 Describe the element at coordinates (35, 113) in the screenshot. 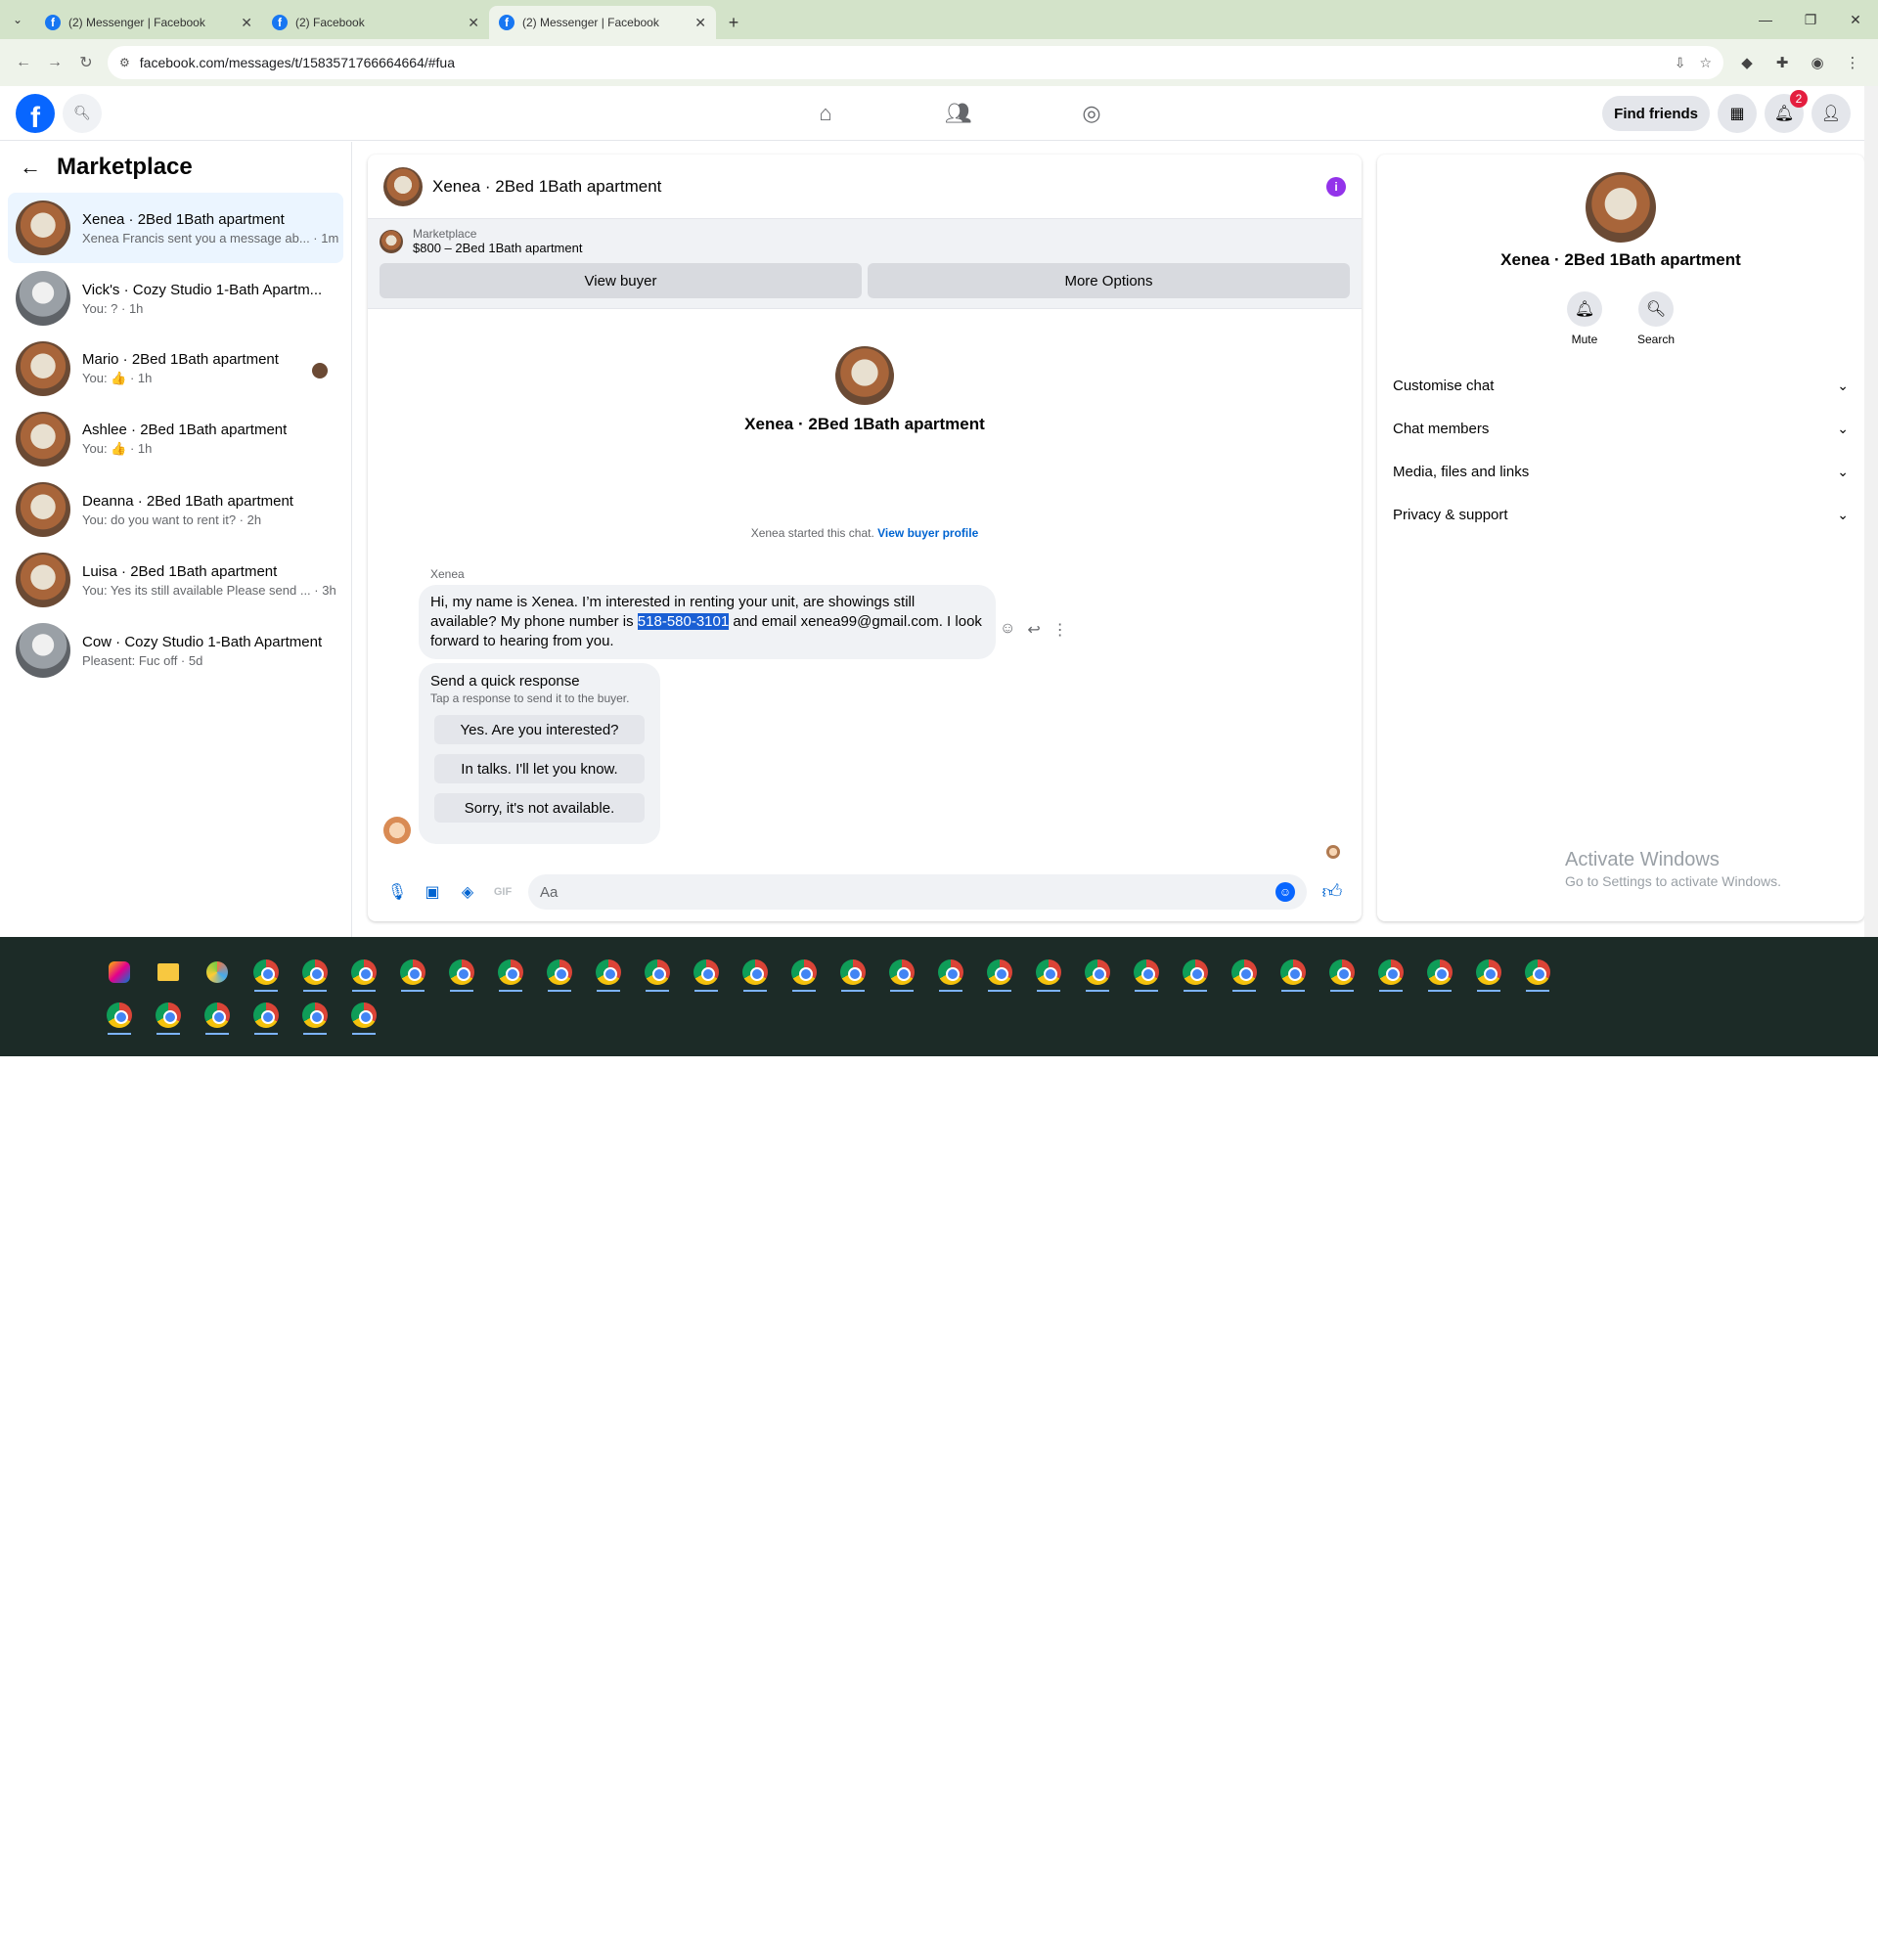

I see `facebook-logo-icon: f` at that location.